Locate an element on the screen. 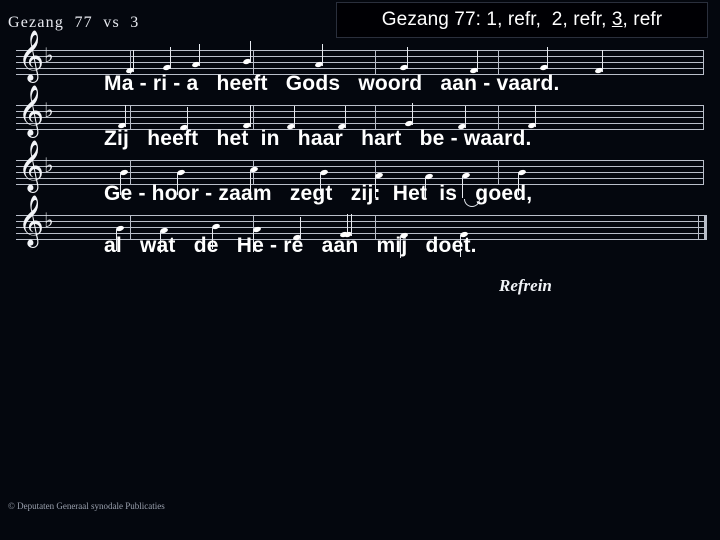 The width and height of the screenshot is (720, 540). banner-text-before: Gezang 77: 1, refr, 2, refr, is located at coordinates (496, 19).